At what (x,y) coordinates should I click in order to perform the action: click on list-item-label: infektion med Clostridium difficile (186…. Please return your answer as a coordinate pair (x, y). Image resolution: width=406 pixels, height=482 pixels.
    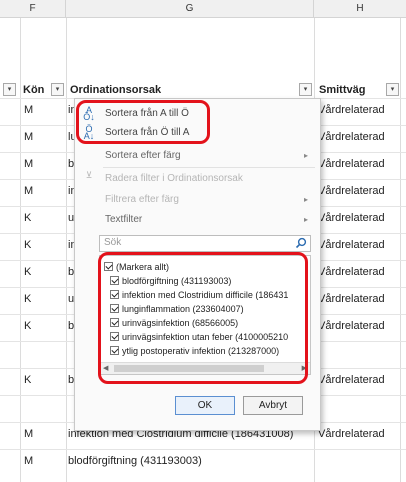
    Looking at the image, I should click on (205, 295).